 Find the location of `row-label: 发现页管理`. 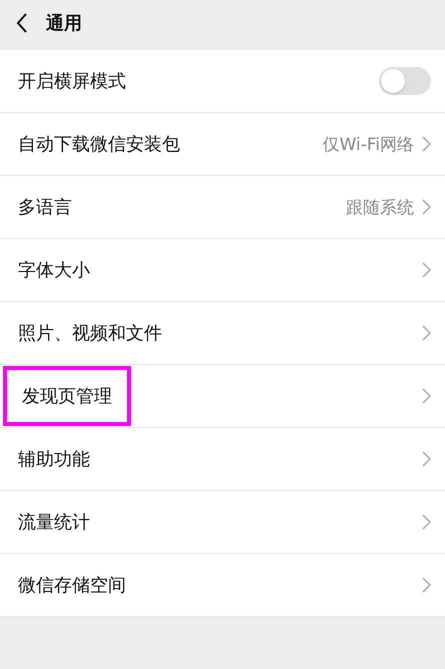

row-label: 发现页管理 is located at coordinates (67, 396).